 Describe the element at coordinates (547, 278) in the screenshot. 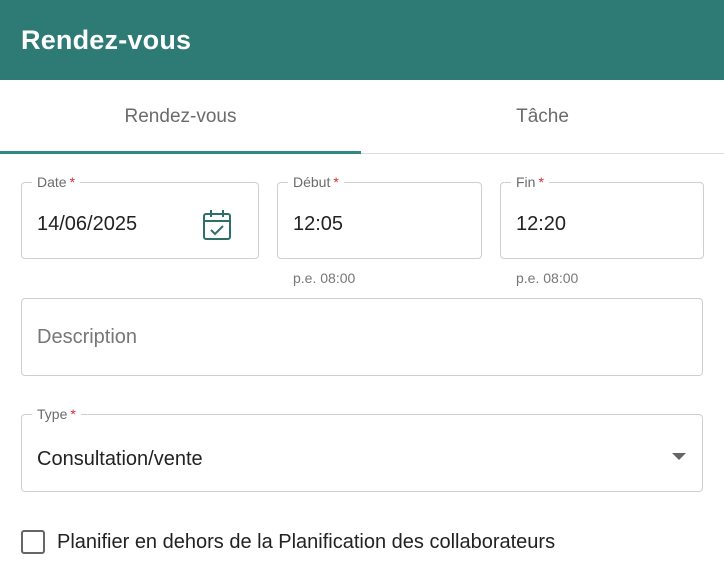

I see `fin-helper-text: p.e. 08:00` at that location.